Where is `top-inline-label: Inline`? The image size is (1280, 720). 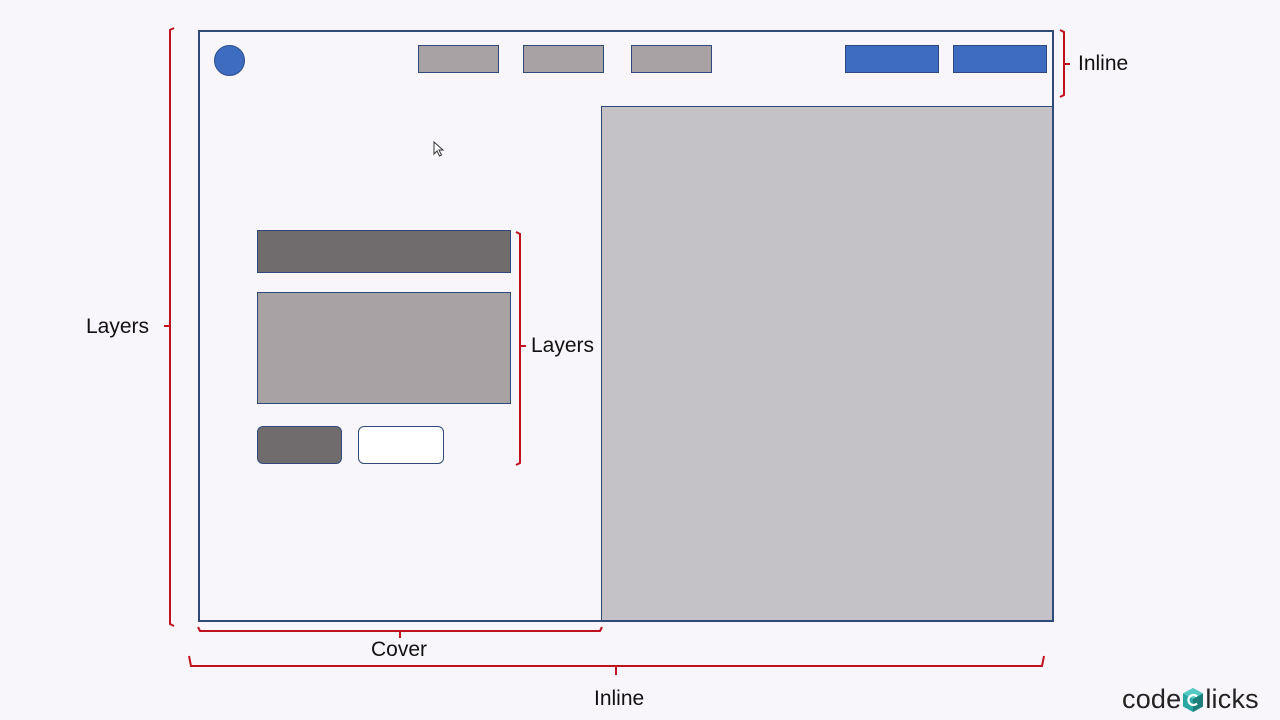
top-inline-label: Inline is located at coordinates (1103, 63).